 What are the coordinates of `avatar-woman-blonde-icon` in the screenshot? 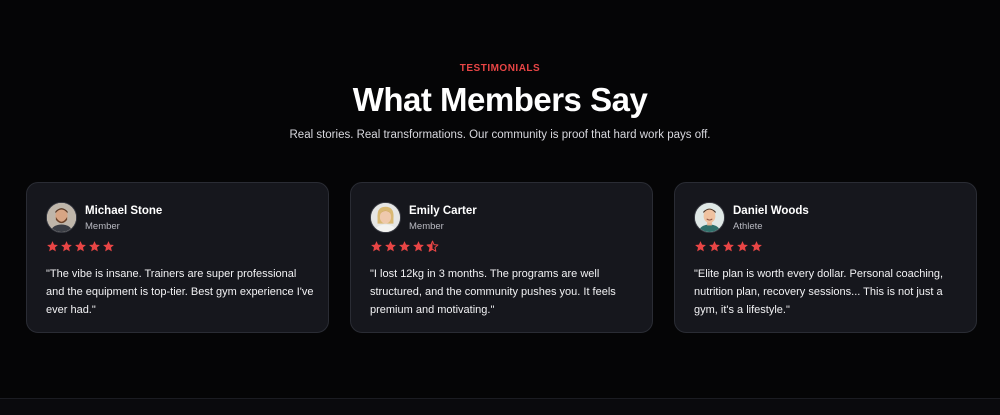 It's located at (385, 217).